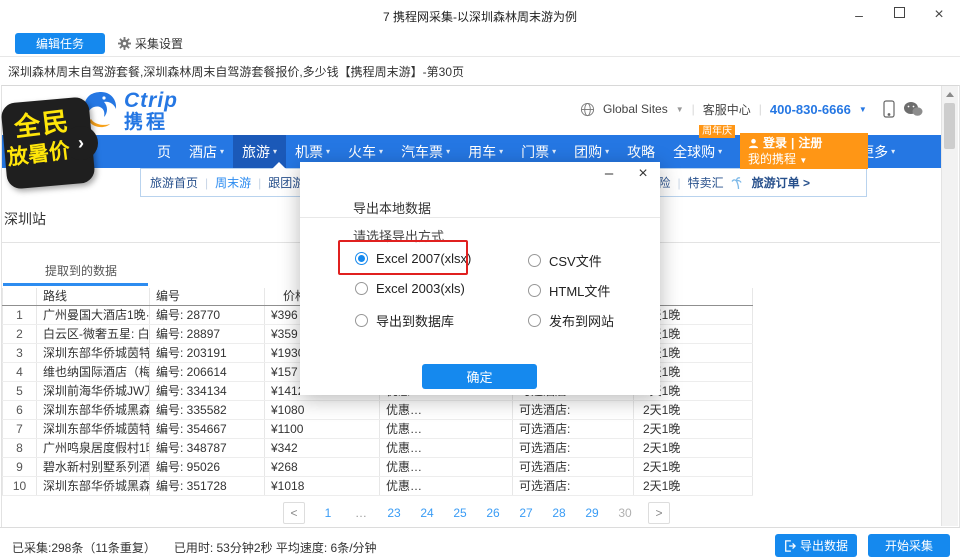 The image size is (960, 560). Describe the element at coordinates (810, 109) in the screenshot. I see `phone-number: 400-830-6666` at that location.